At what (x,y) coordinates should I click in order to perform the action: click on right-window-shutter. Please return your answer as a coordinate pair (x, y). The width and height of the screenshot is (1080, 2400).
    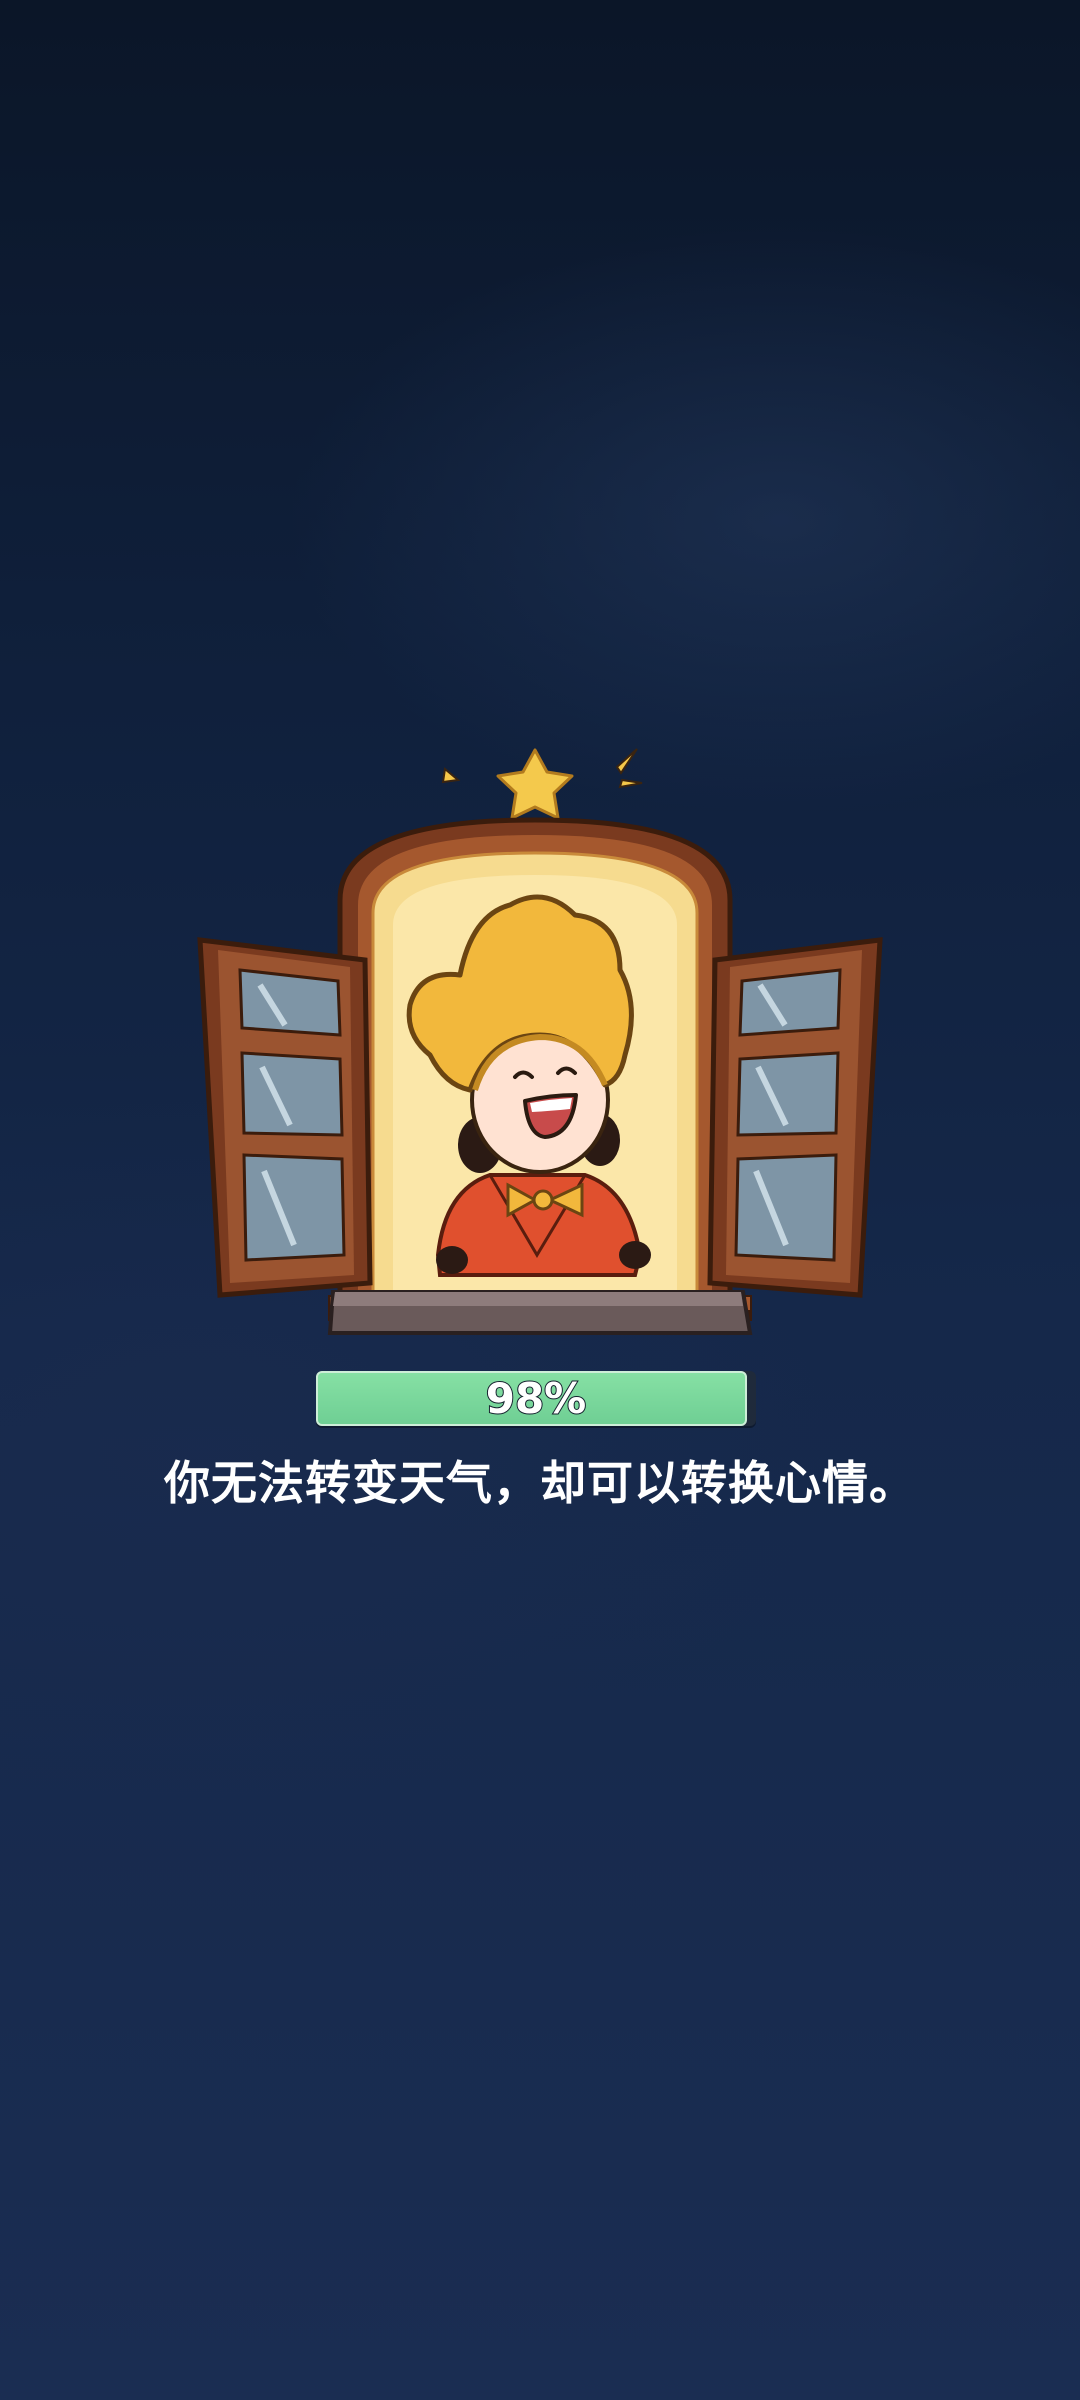
    Looking at the image, I should click on (795, 1117).